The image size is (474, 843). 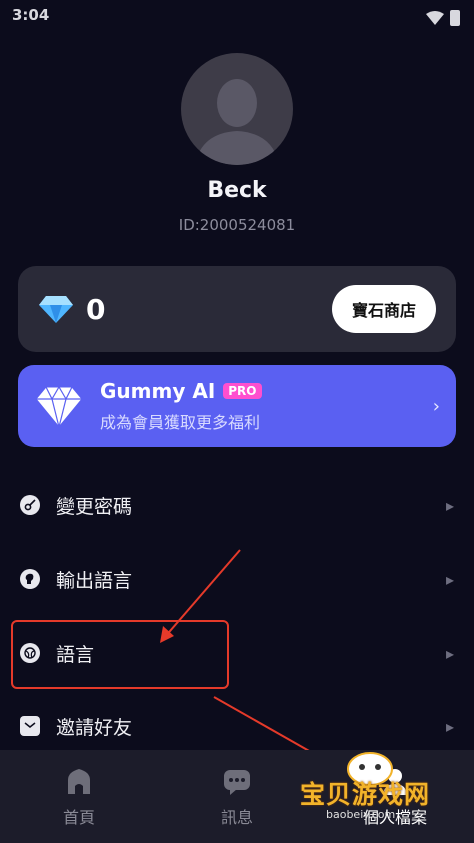 I want to click on pro-title: Gummy AI, so click(x=158, y=391).